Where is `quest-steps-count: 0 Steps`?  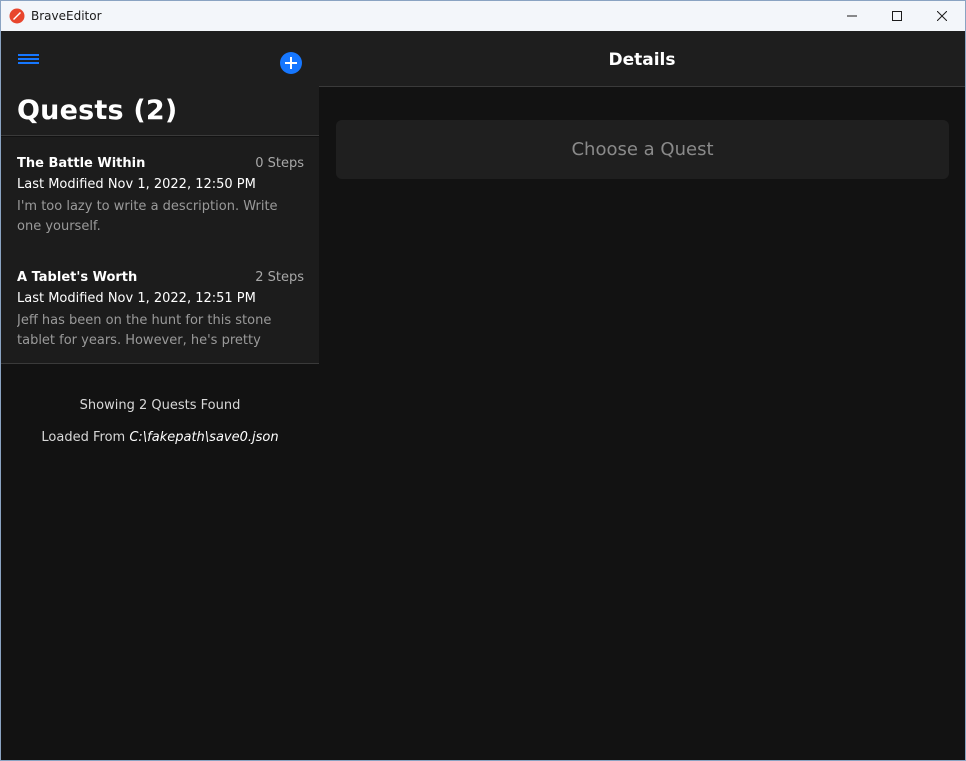 quest-steps-count: 0 Steps is located at coordinates (279, 163).